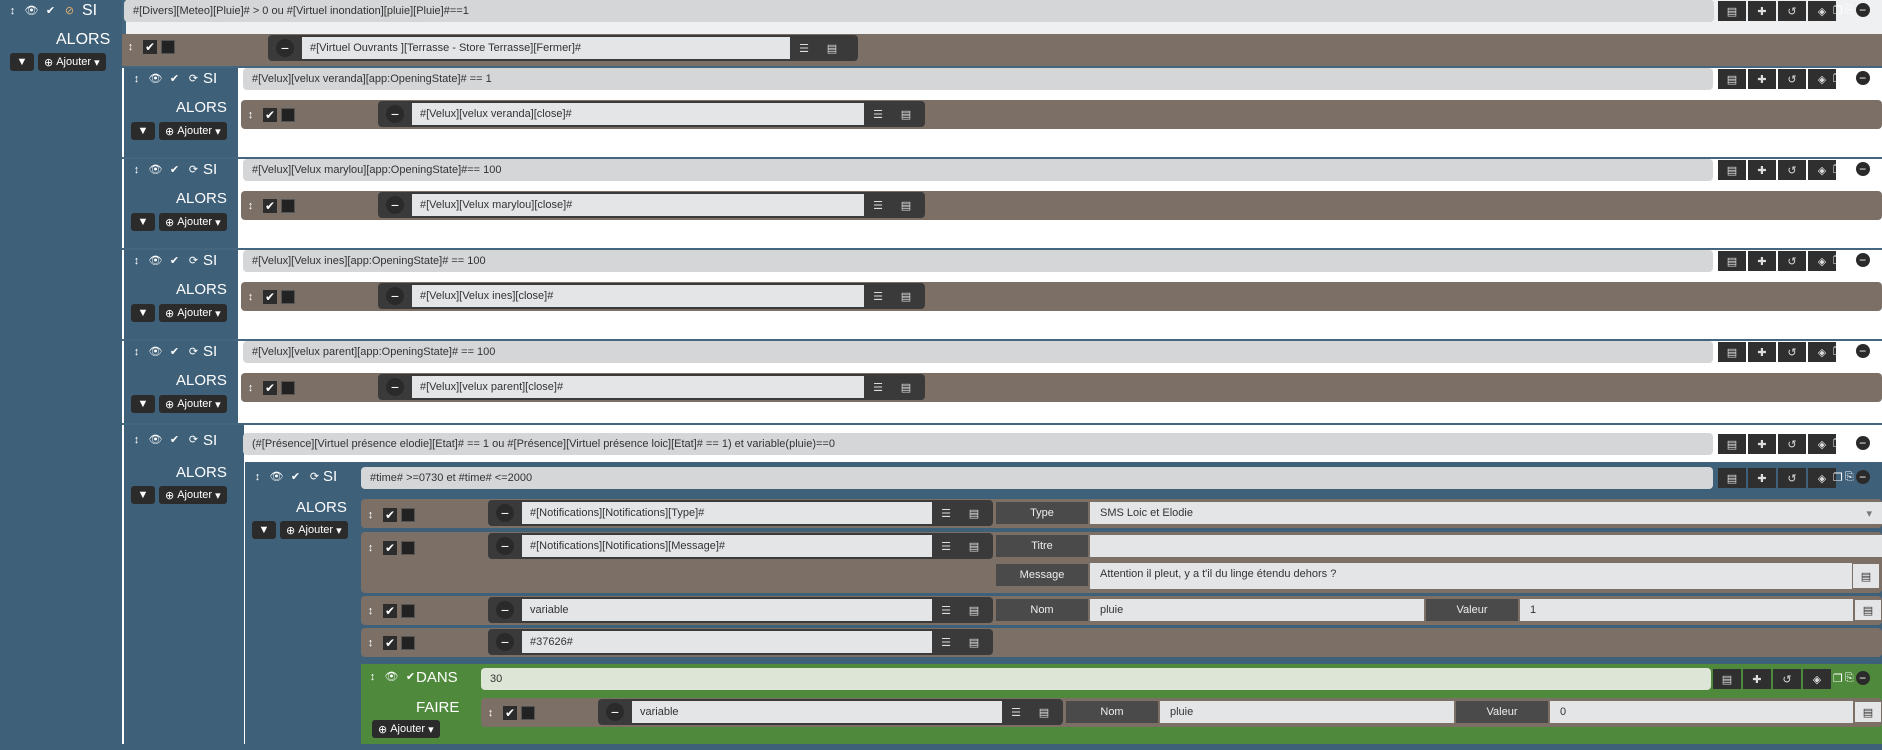 This screenshot has width=1882, height=750. I want to click on action-command: #[Velux][Velux ines][close]#, so click(638, 296).